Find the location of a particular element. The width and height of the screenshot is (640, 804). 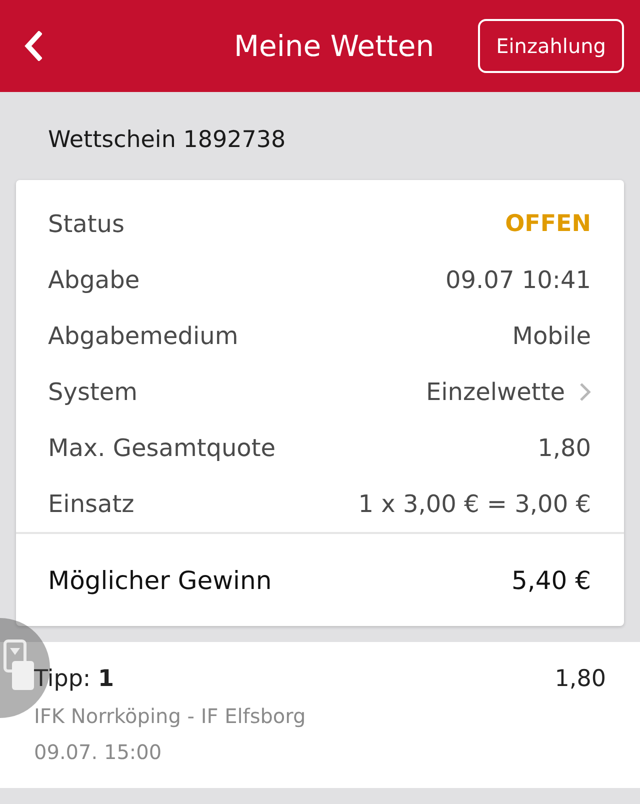

page-title: Meine Wetten is located at coordinates (334, 46).